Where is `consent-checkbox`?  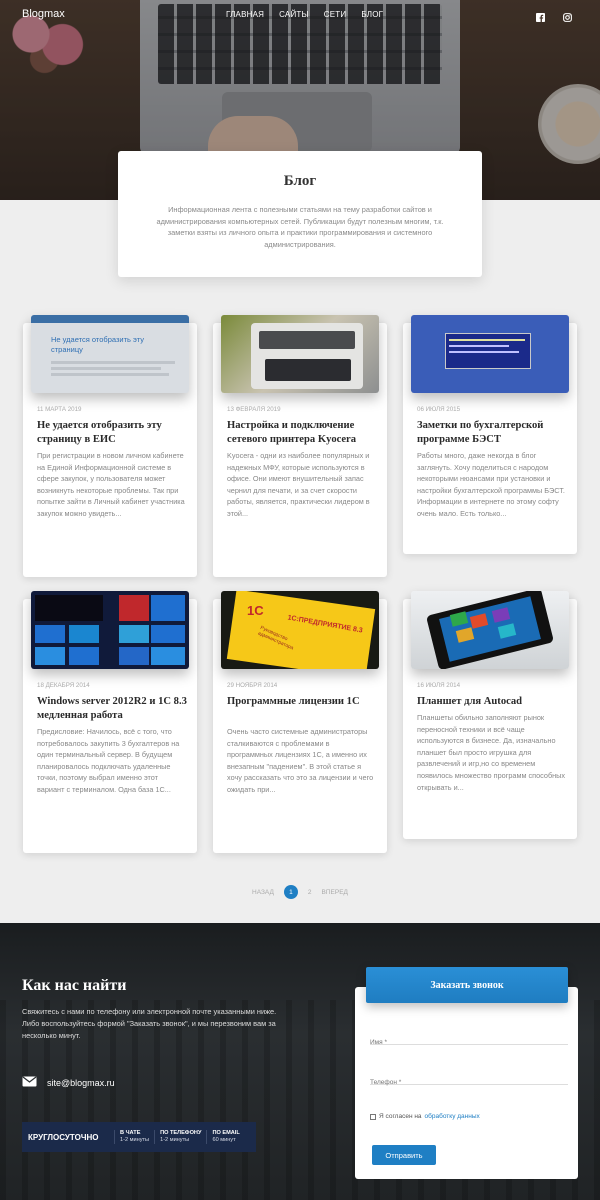
consent-checkbox is located at coordinates (373, 1116).